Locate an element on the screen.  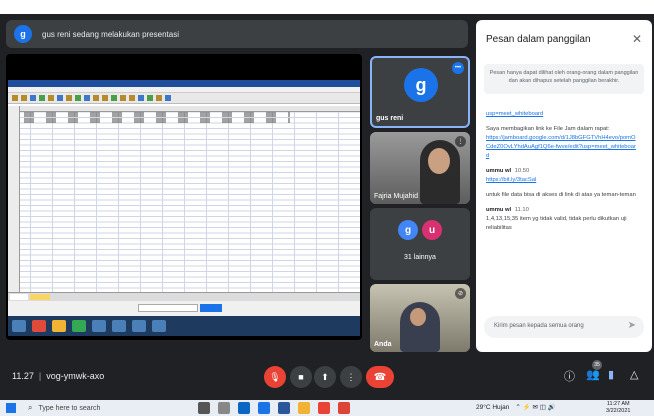
more-options-button: ⋮ is located at coordinates (351, 377).